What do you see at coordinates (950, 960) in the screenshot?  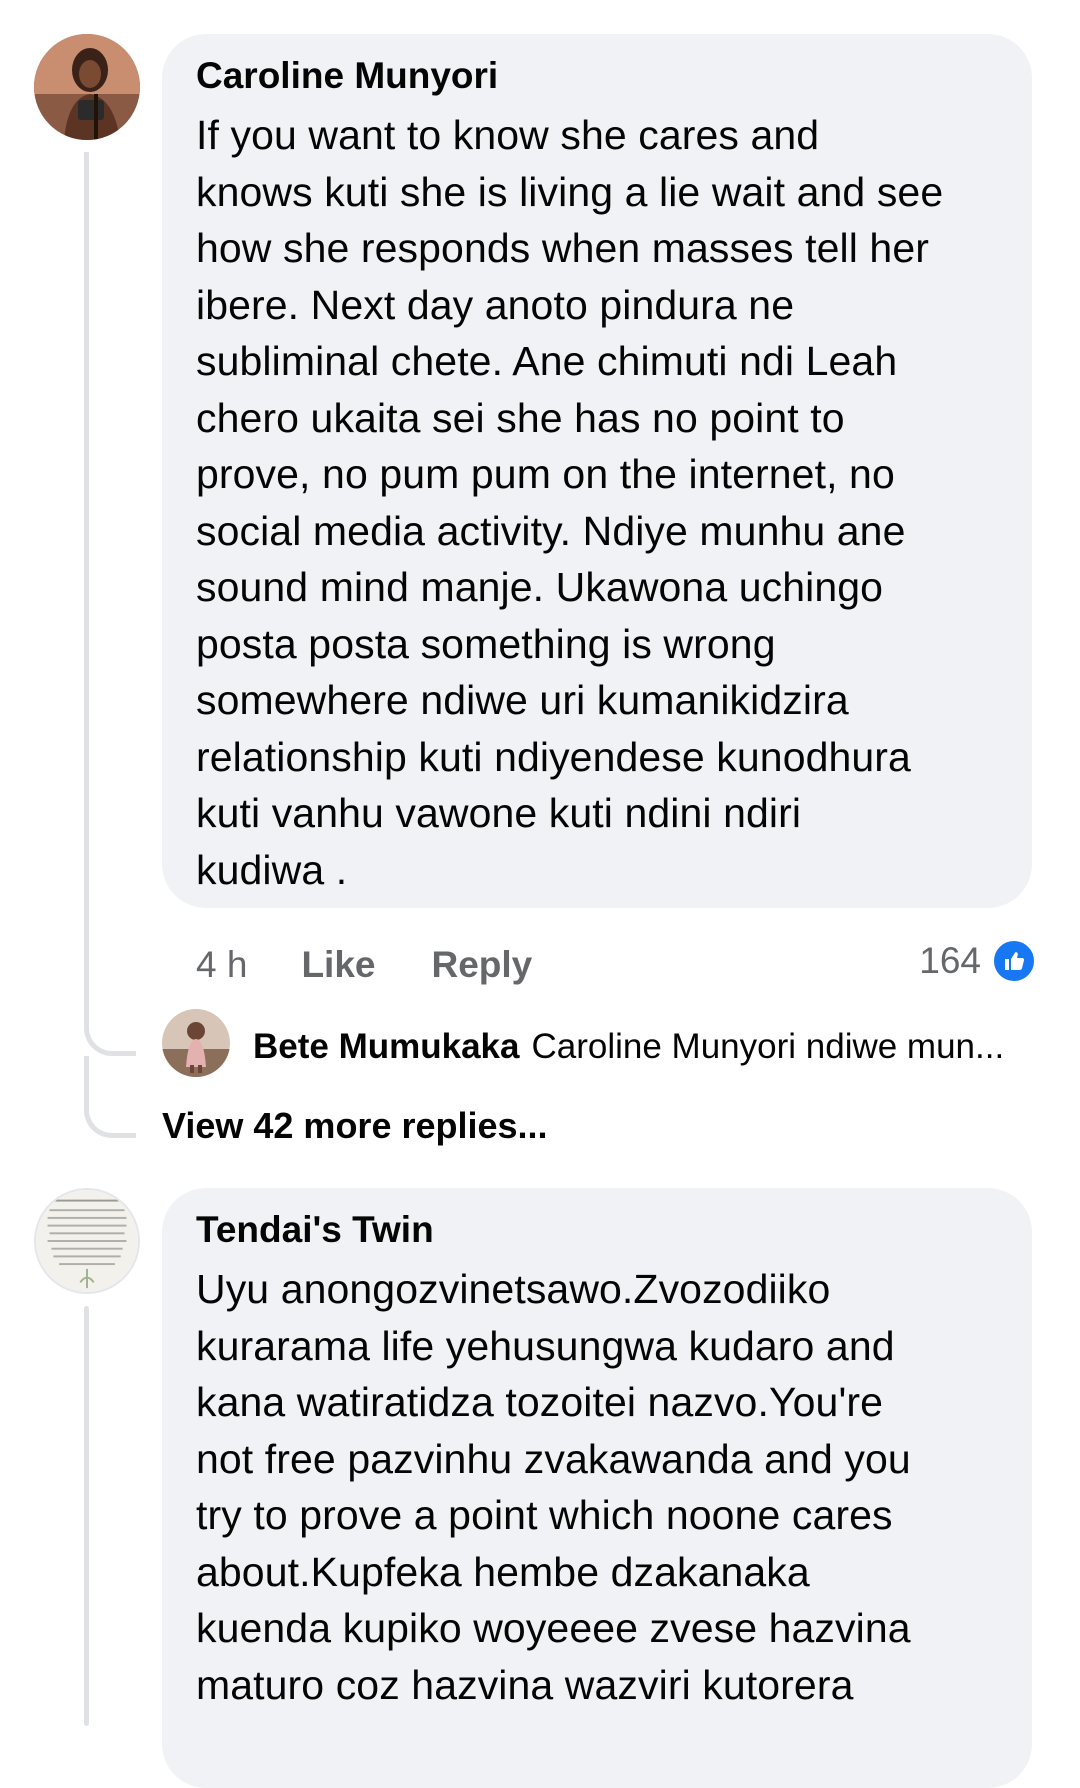 I see `reaction-count: 164` at bounding box center [950, 960].